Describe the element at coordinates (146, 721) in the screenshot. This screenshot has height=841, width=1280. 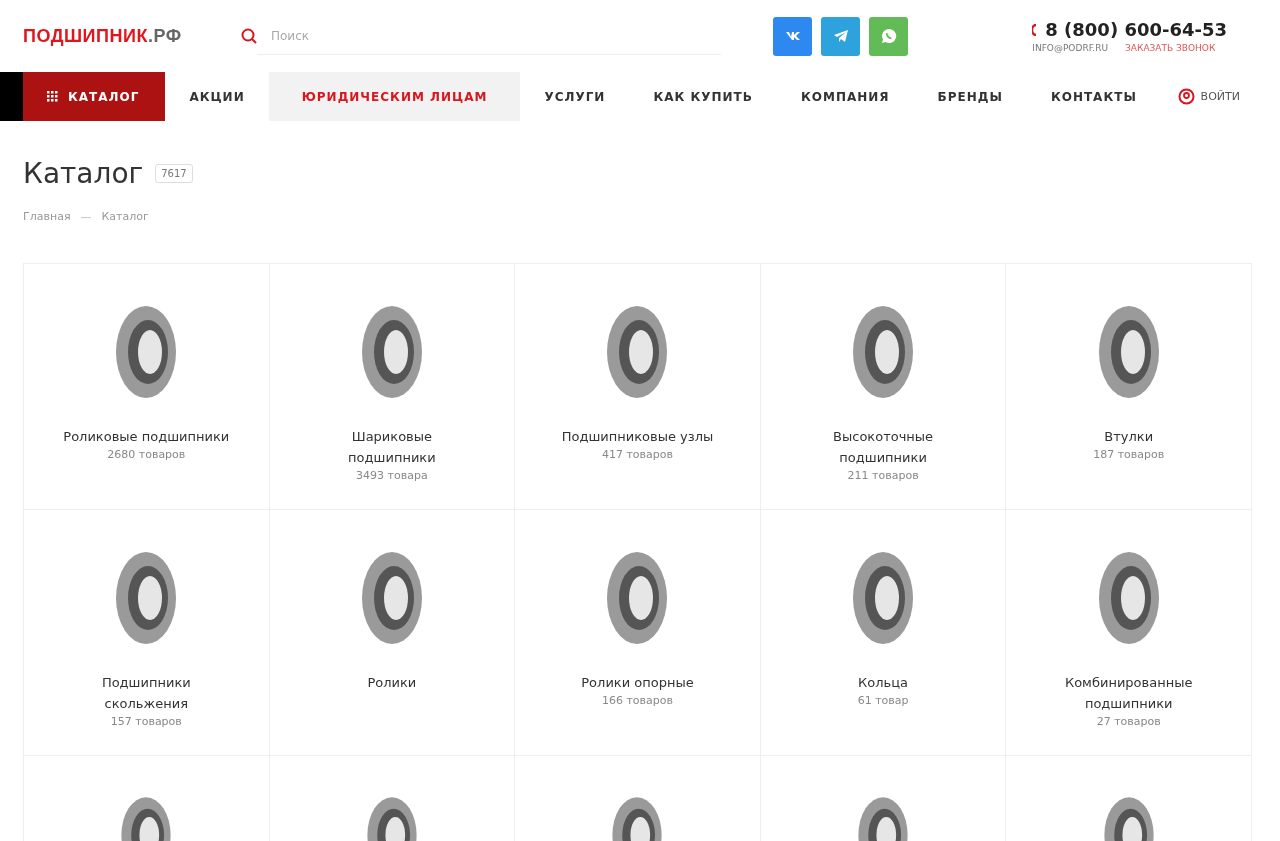
I see `category-count: 157 товаров` at that location.